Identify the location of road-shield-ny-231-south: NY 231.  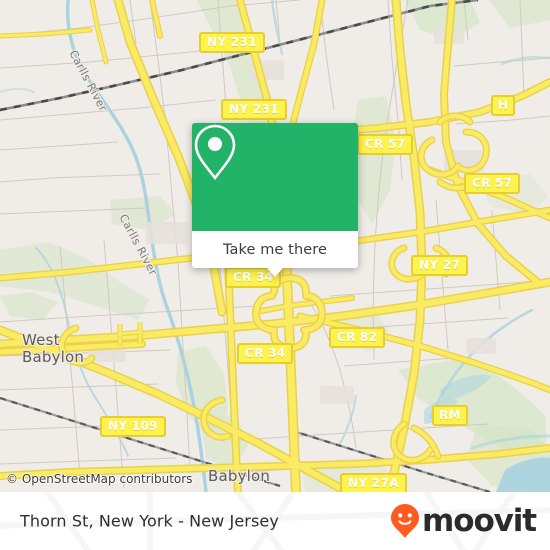
(254, 109).